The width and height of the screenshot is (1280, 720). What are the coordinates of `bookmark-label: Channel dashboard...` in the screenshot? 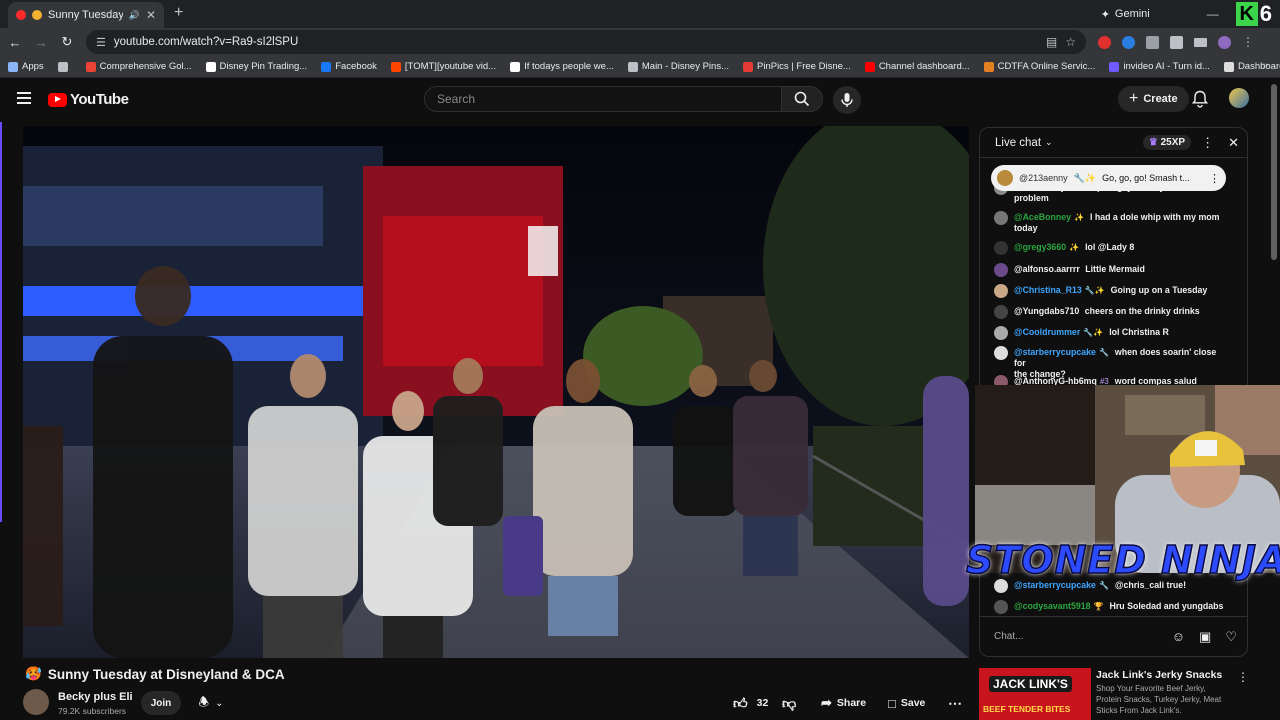 It's located at (924, 66).